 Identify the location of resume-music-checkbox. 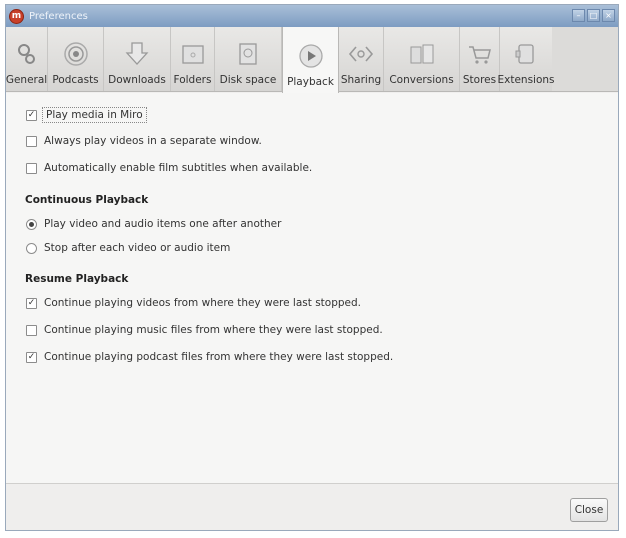
(31, 330).